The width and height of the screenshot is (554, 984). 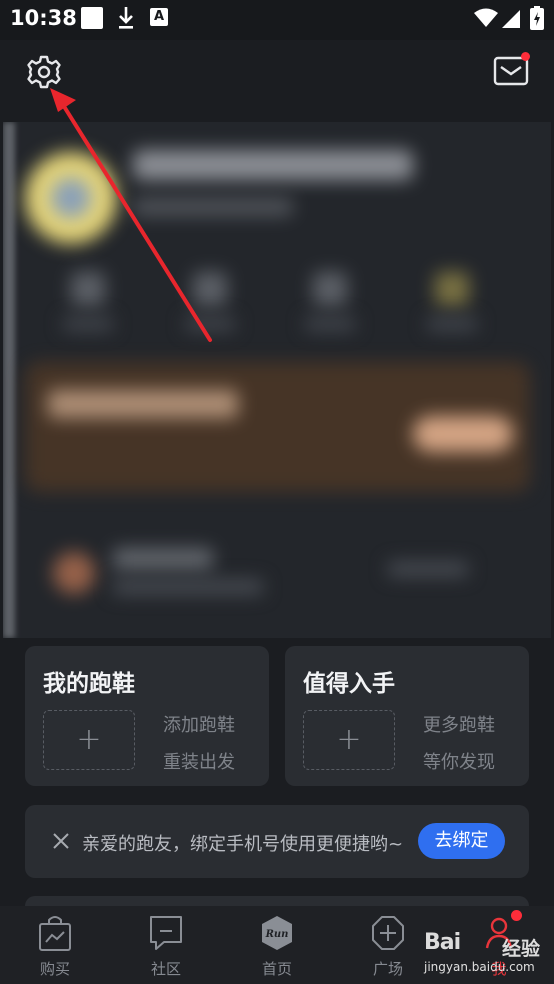 I want to click on card-title: 值得入手, so click(x=349, y=684).